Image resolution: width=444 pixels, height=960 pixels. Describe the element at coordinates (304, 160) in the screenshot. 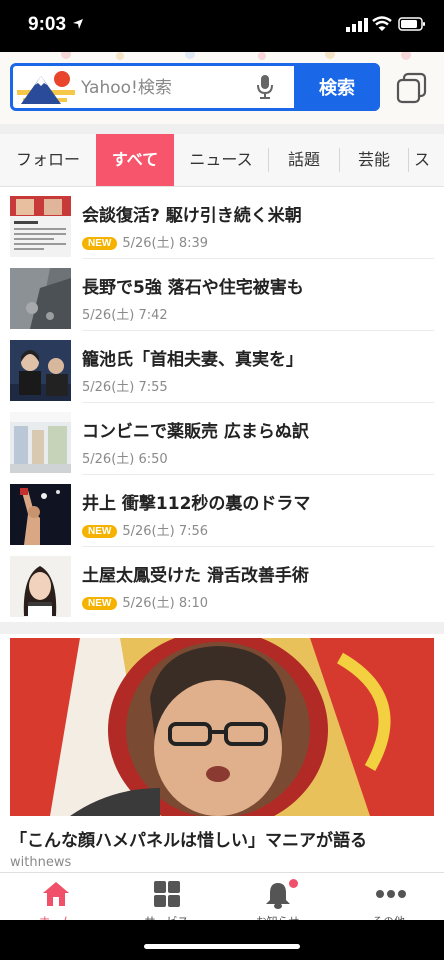

I see `tab-topics: 話題` at that location.